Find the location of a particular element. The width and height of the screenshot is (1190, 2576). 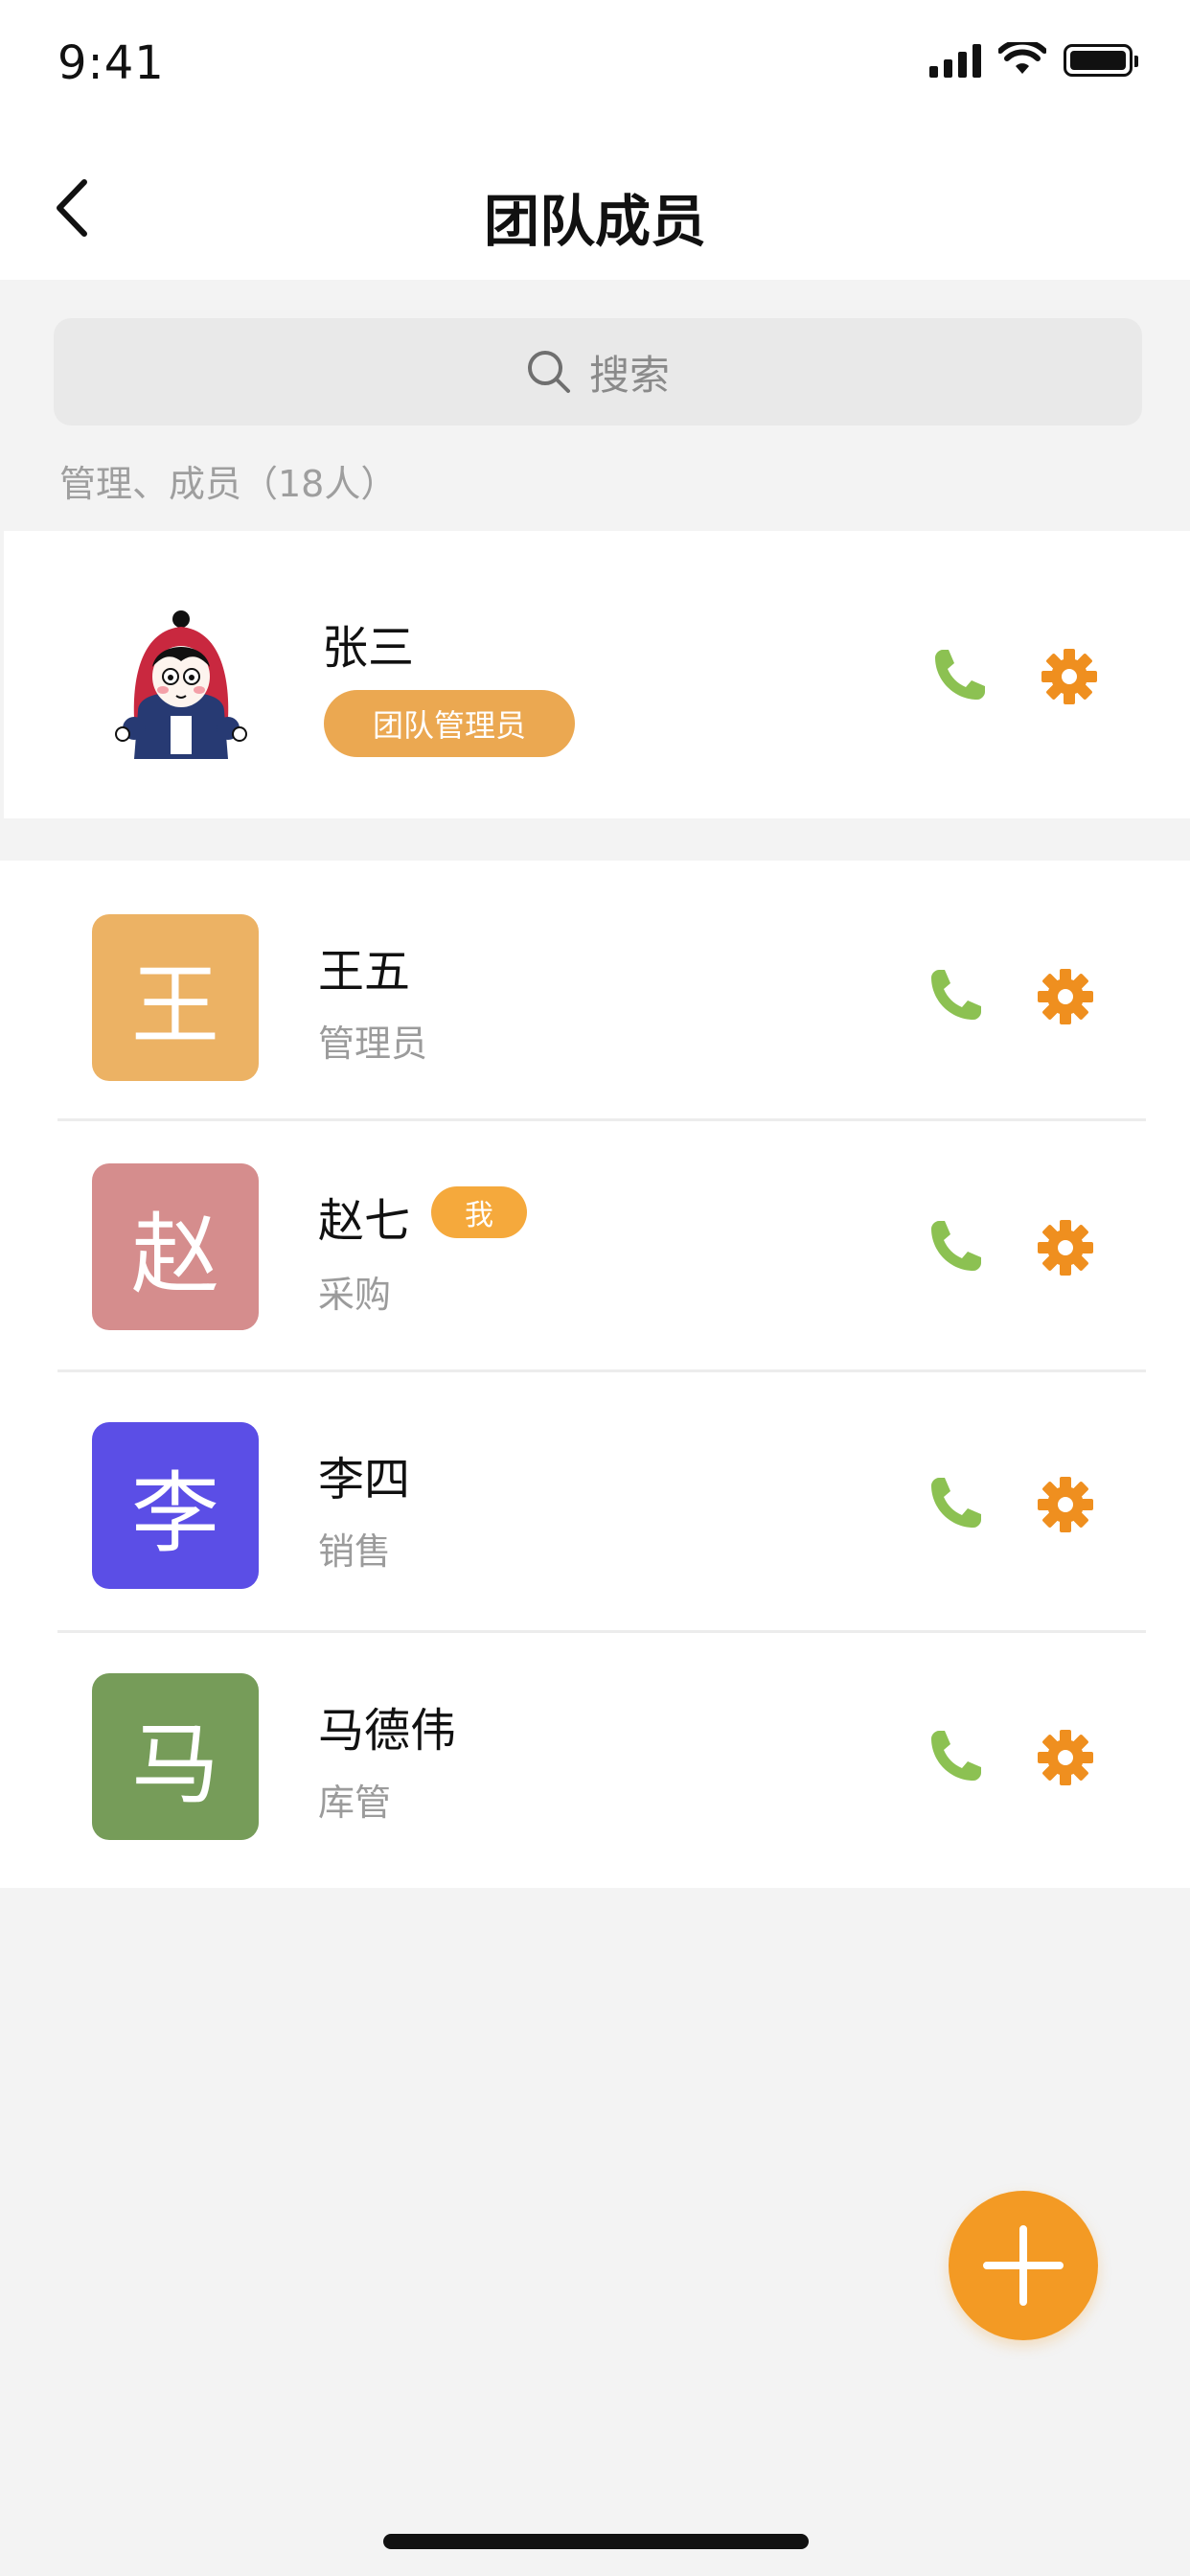

member-role: 销售 is located at coordinates (355, 1552).